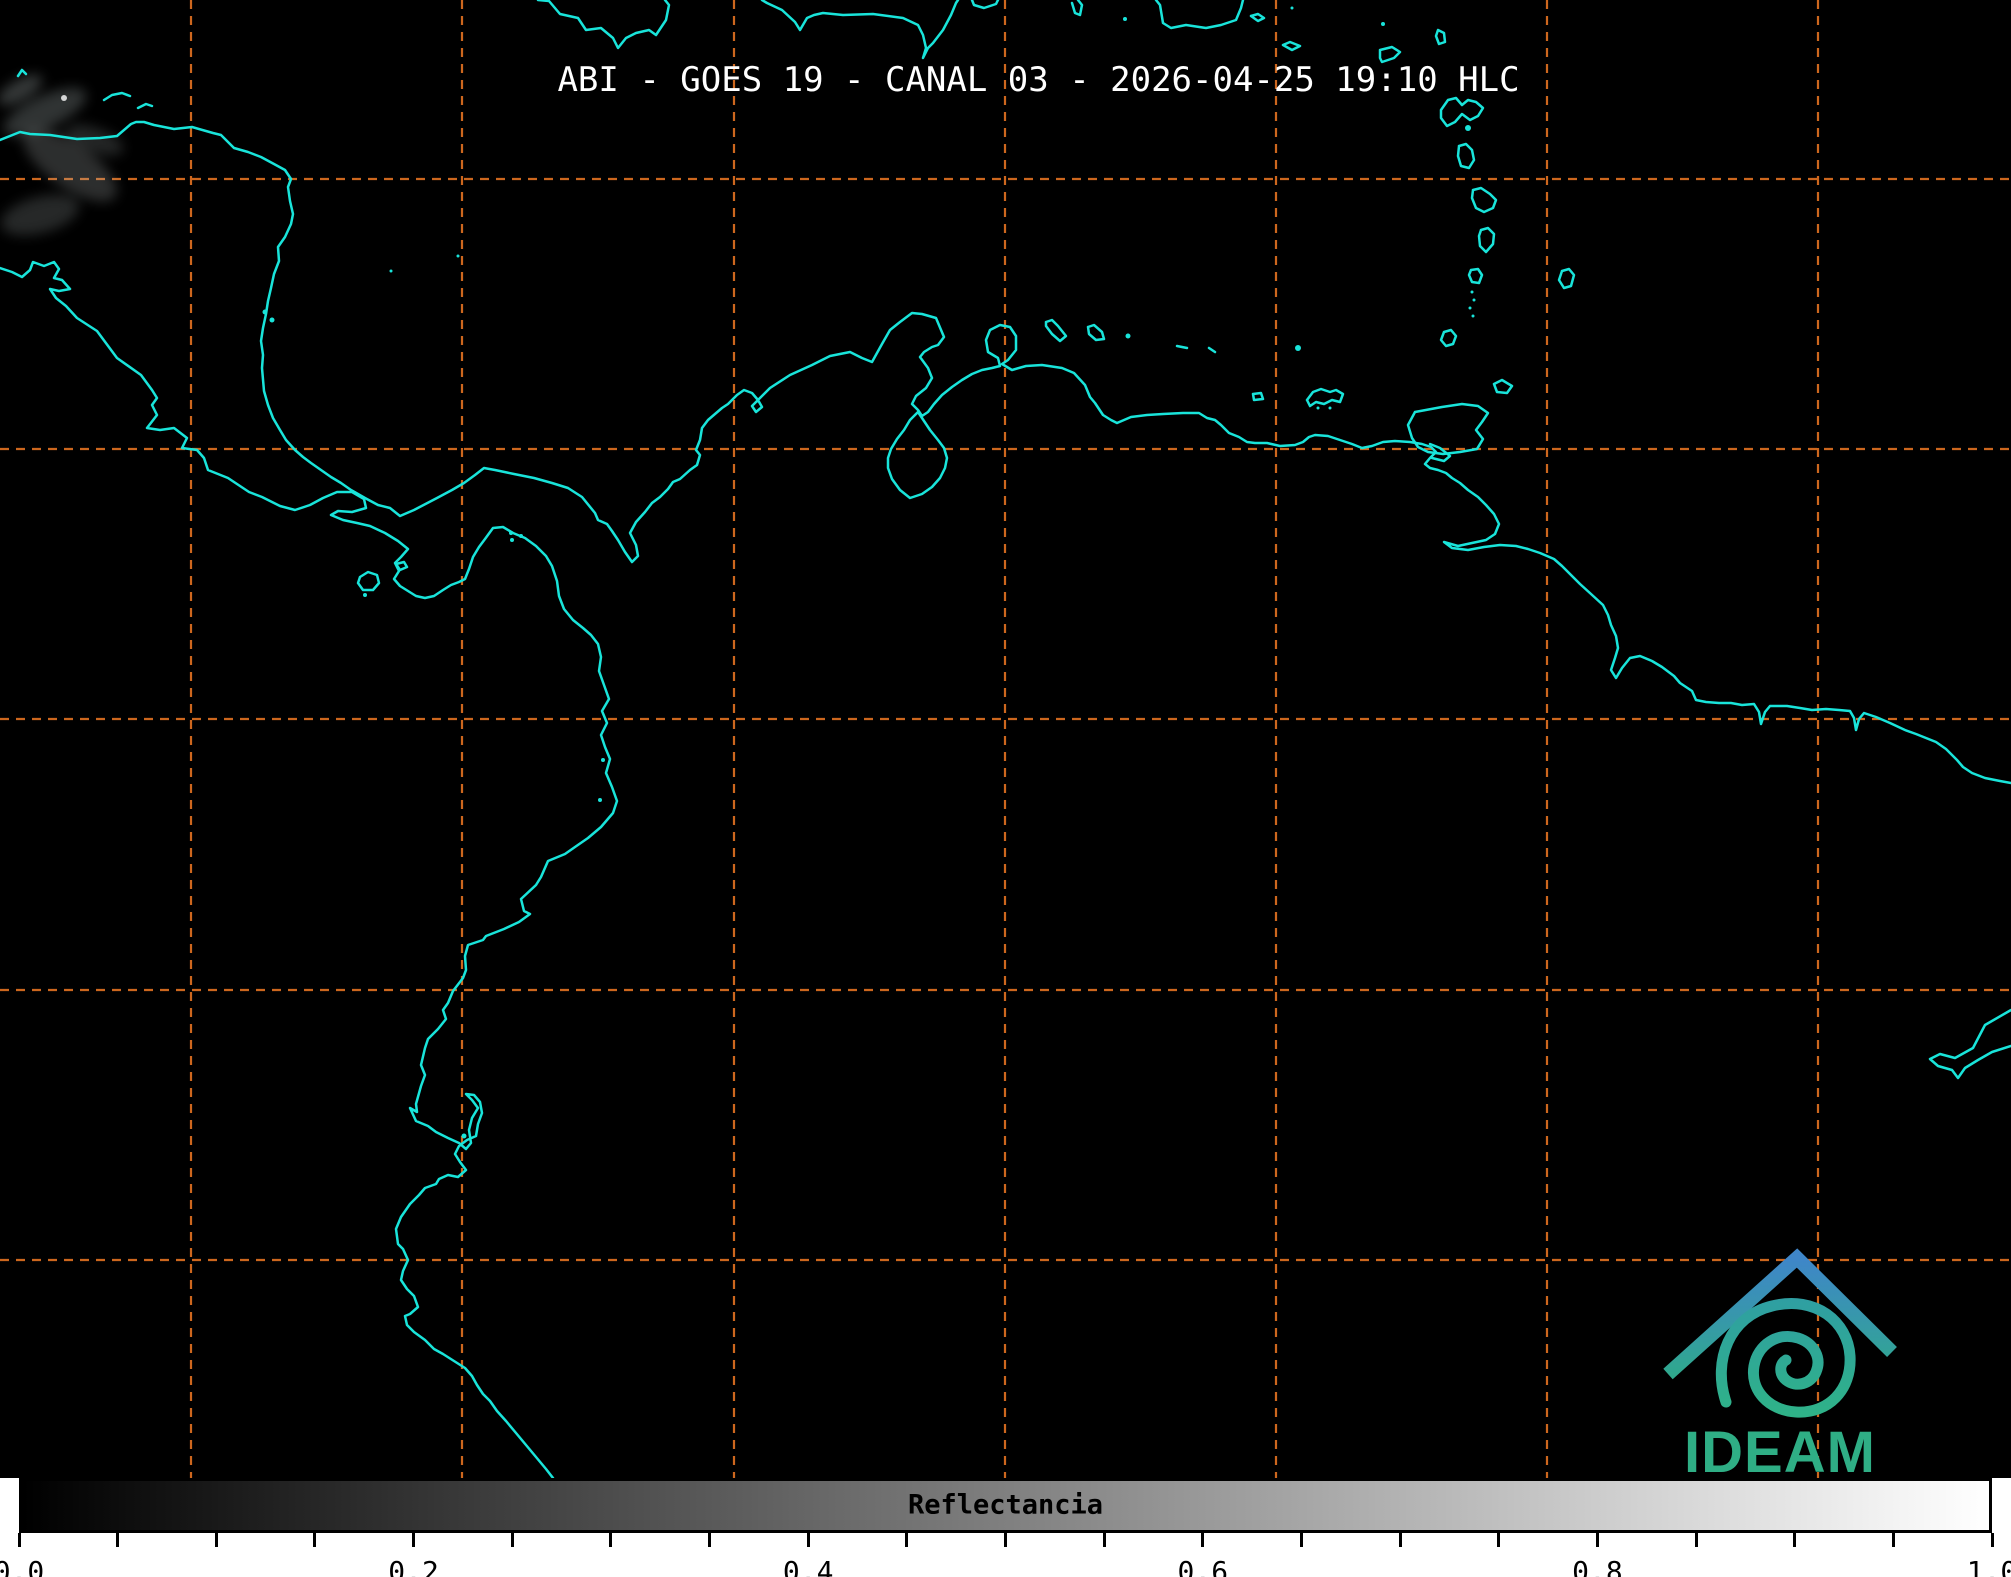 The width and height of the screenshot is (2011, 1577). Describe the element at coordinates (1462, 112) in the screenshot. I see `island-guadeloupe` at that location.